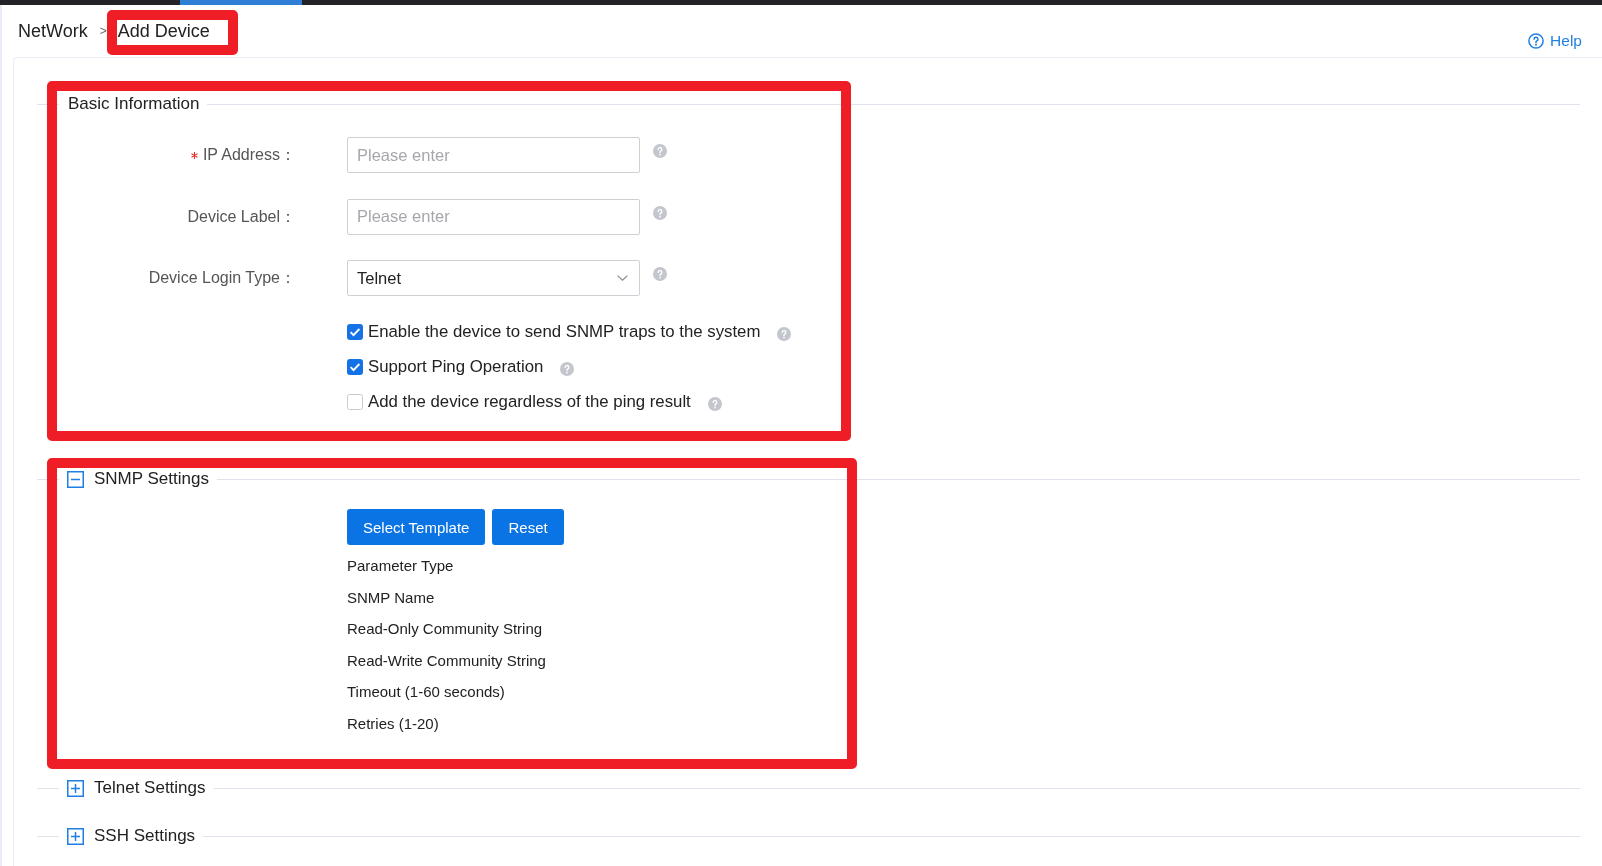 Image resolution: width=1602 pixels, height=866 pixels. I want to click on action-button: Reset, so click(528, 527).